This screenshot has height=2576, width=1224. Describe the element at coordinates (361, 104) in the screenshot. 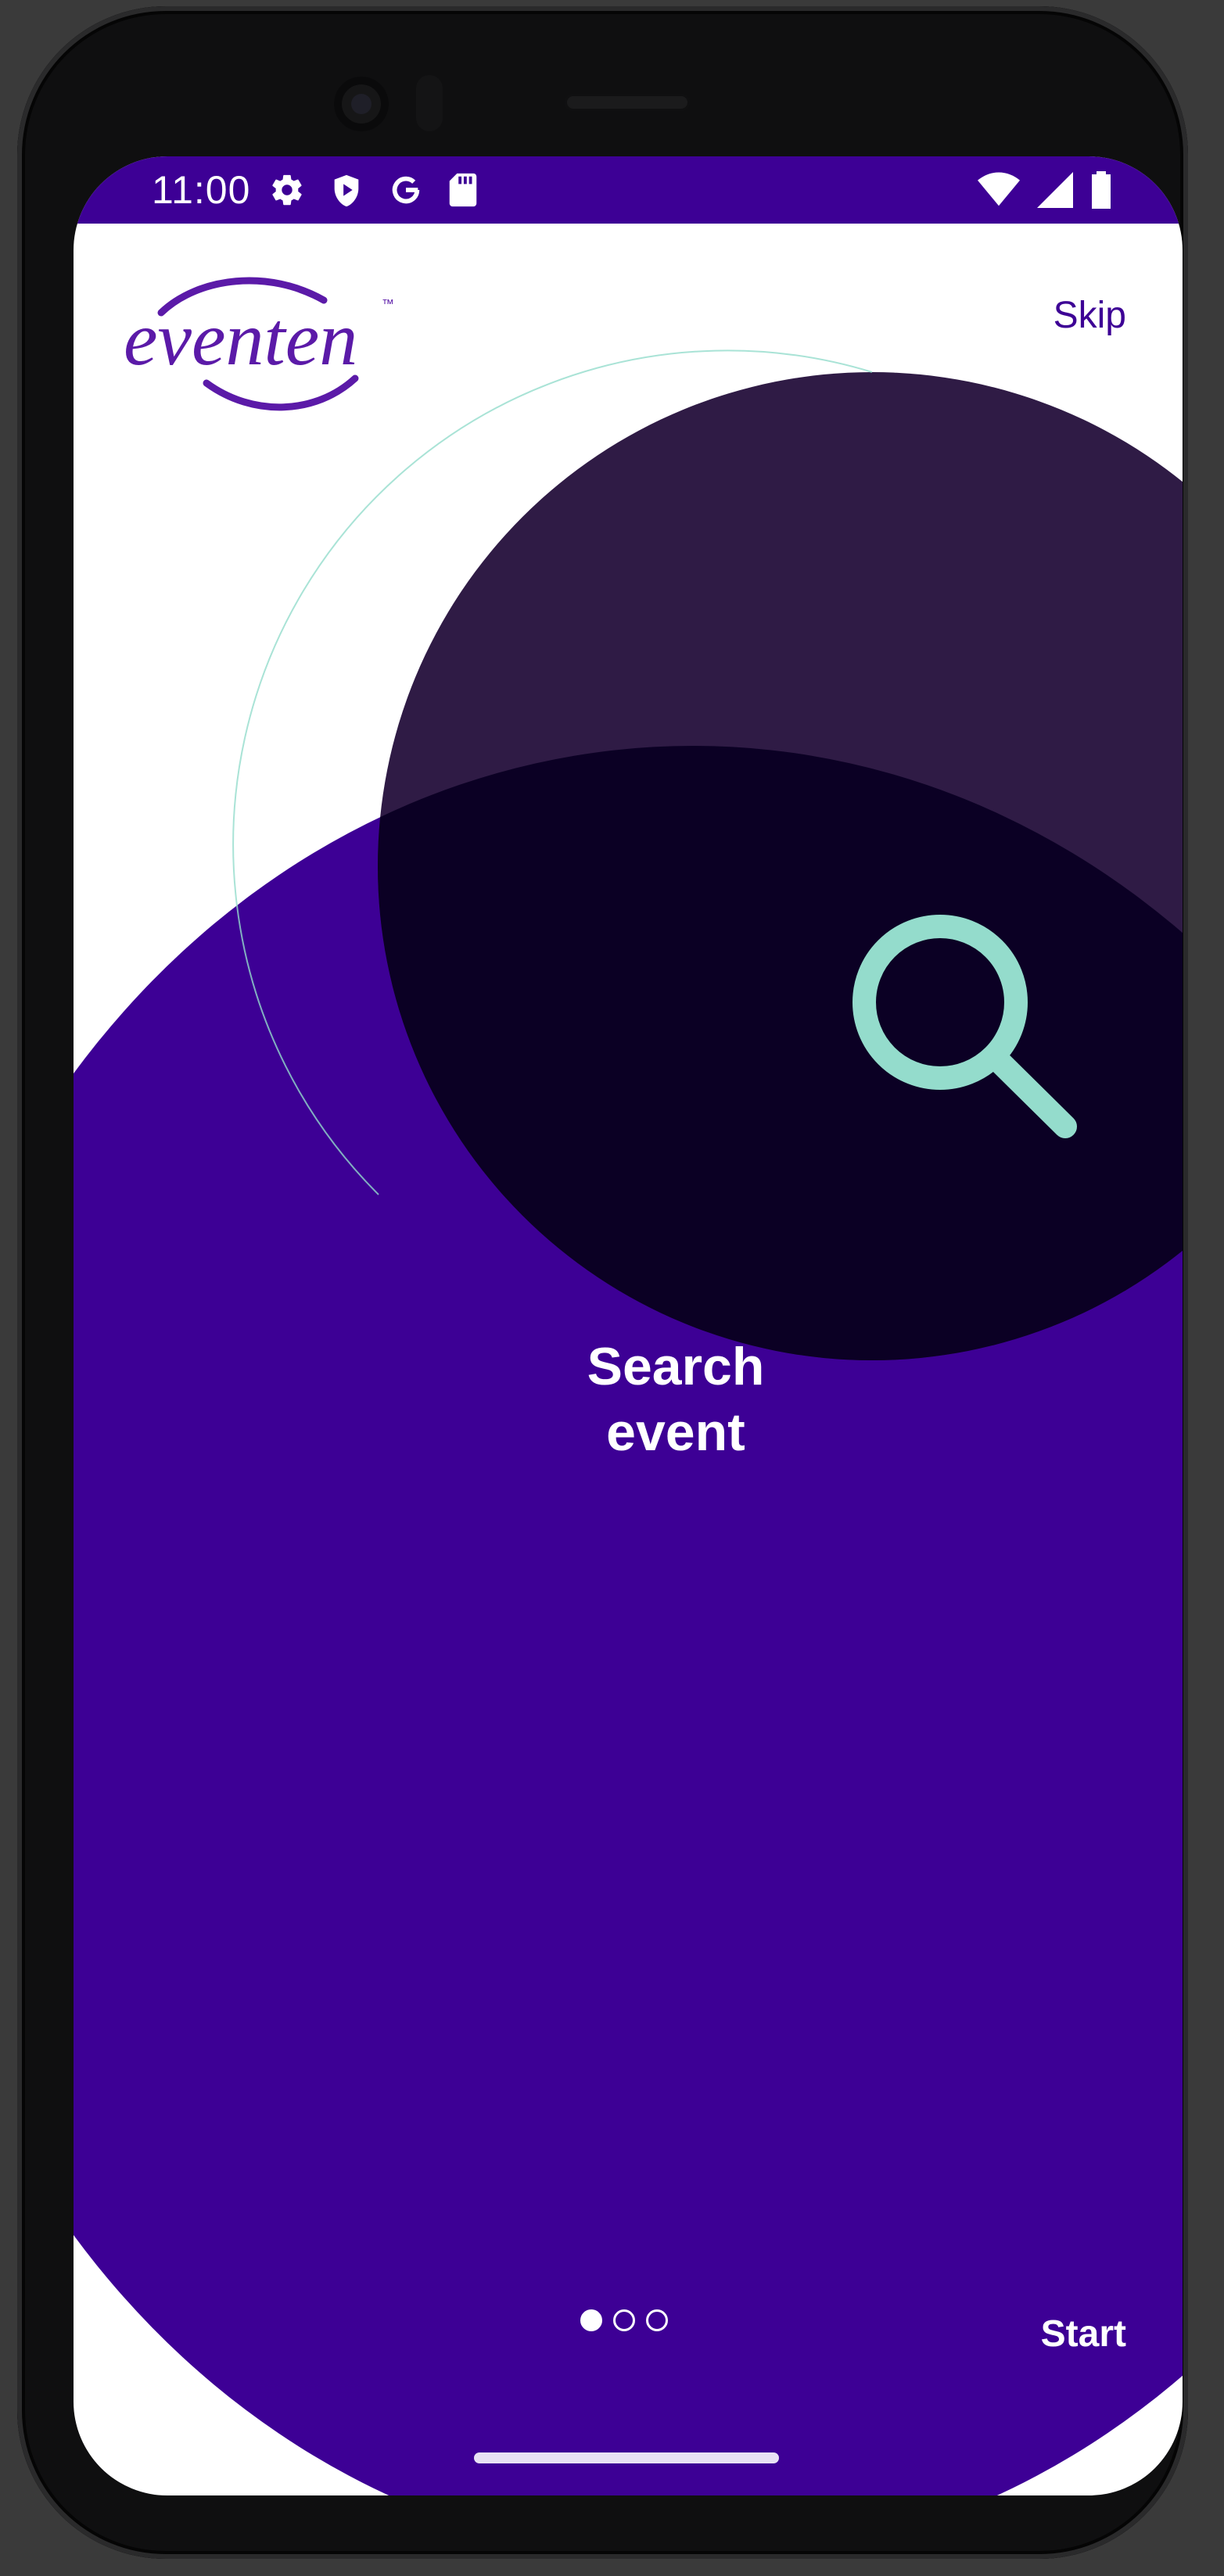

I see `front-camera` at that location.